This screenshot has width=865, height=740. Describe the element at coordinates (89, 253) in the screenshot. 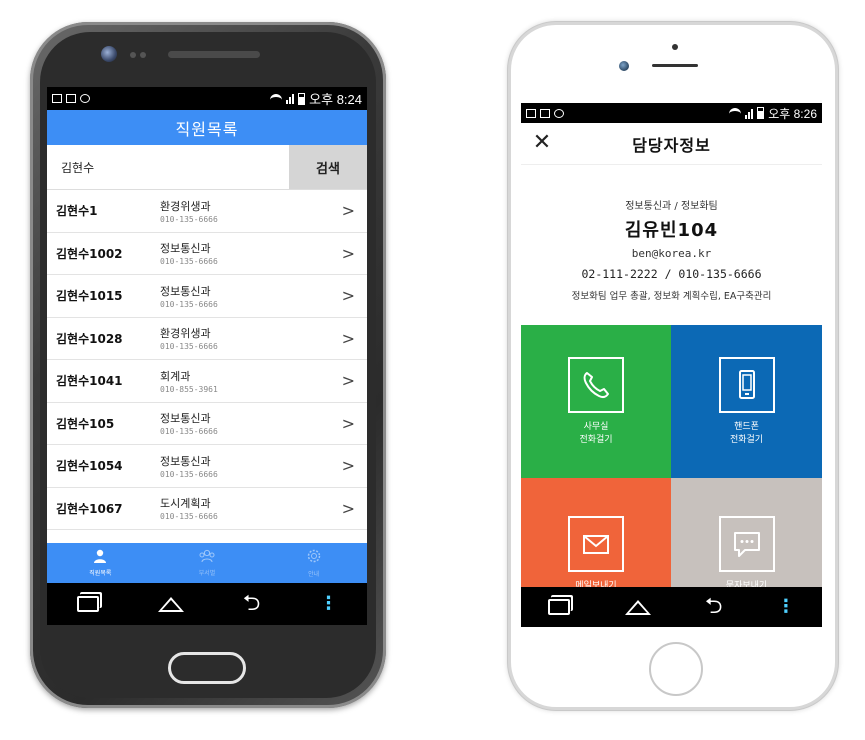

I see `employee-name: 김현수1002` at that location.